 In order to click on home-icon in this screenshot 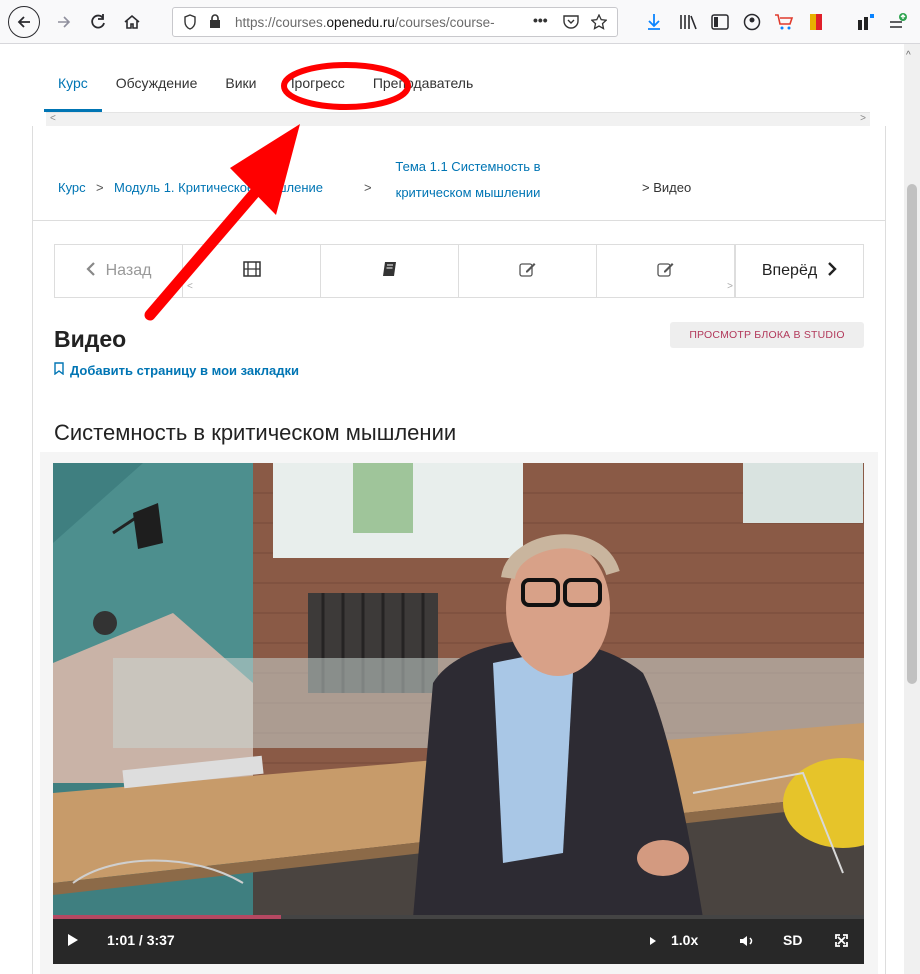, I will do `click(132, 21)`.